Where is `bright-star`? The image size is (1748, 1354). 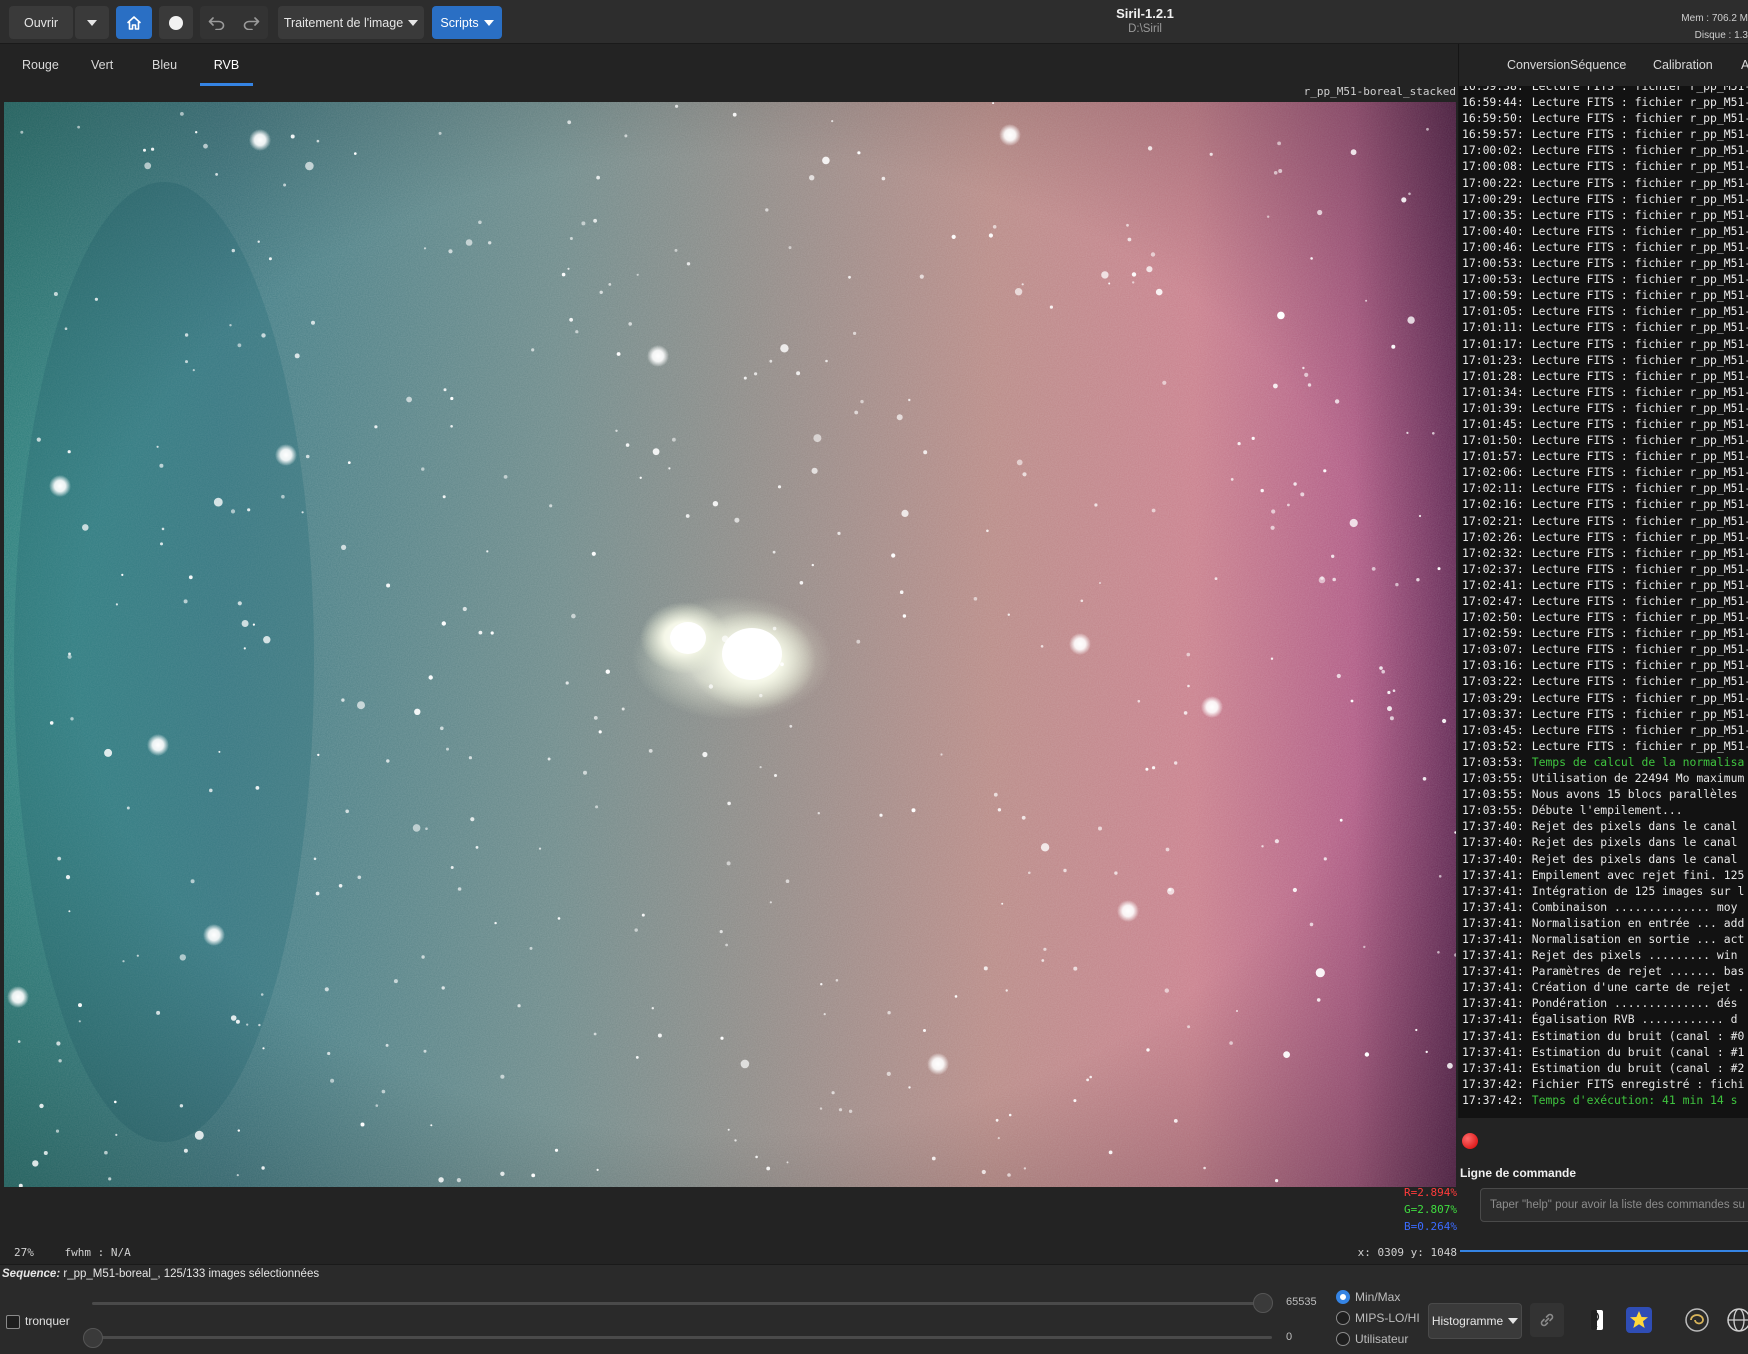 bright-star is located at coordinates (938, 1064).